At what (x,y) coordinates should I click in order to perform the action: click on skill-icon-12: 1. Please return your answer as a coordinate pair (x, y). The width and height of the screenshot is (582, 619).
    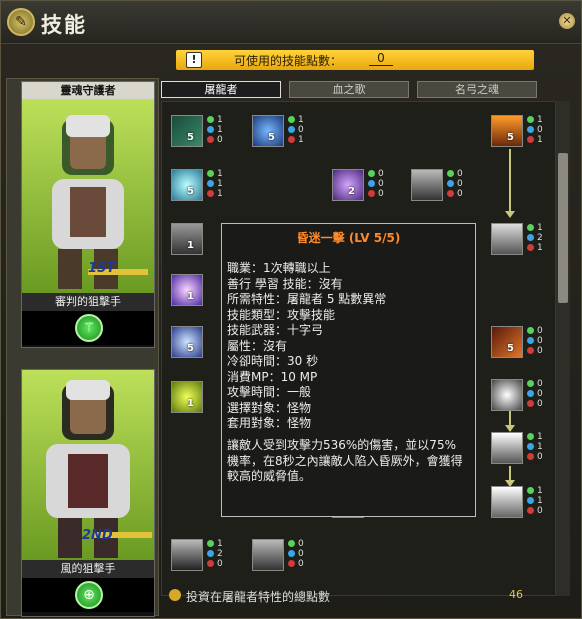
    Looking at the image, I should click on (187, 397).